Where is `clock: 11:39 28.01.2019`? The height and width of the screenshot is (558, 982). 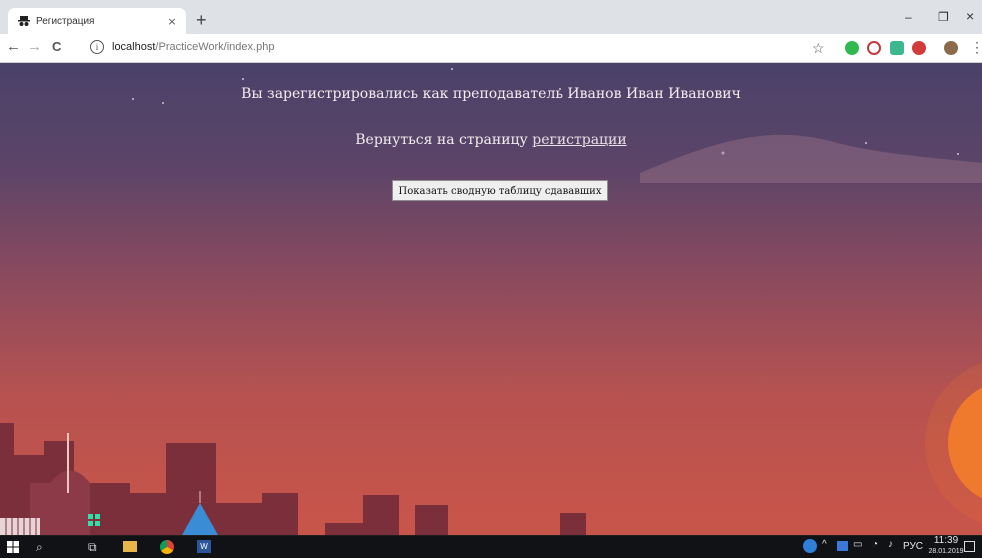
clock: 11:39 28.01.2019 is located at coordinates (946, 546).